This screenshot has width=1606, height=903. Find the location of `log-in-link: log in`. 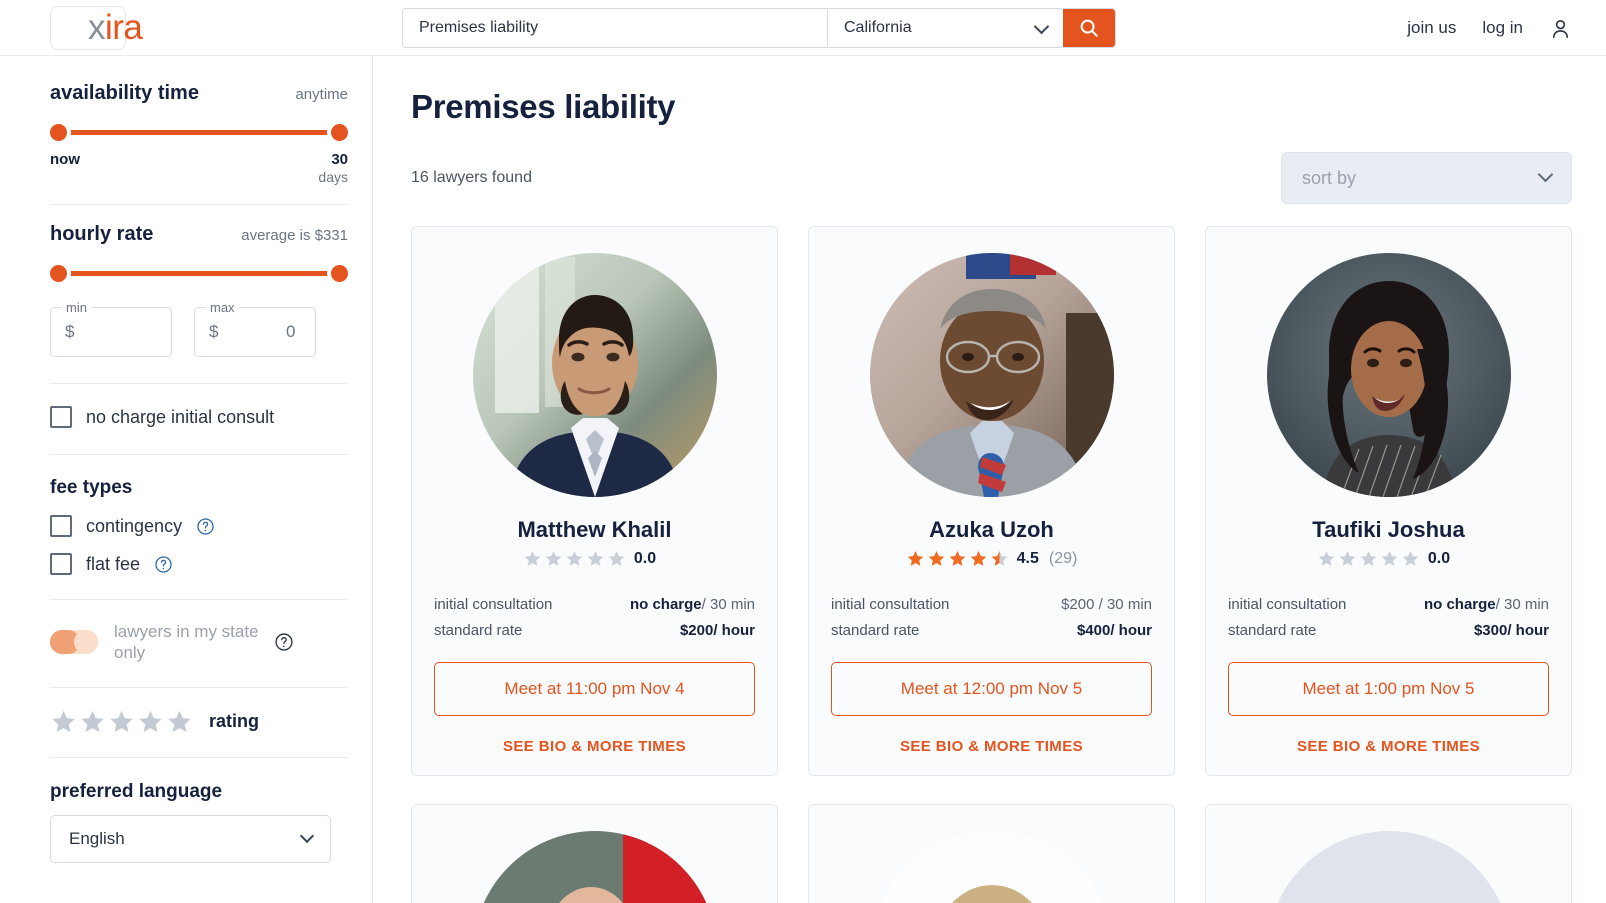

log-in-link: log in is located at coordinates (1502, 28).